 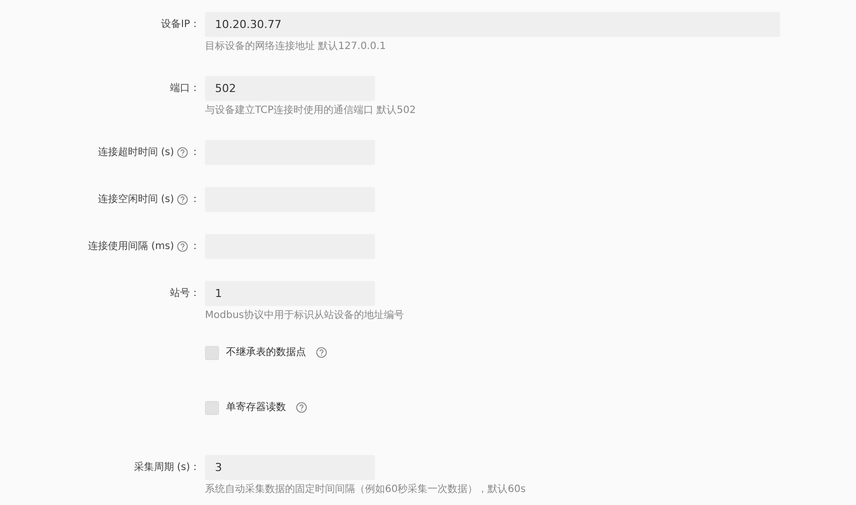 What do you see at coordinates (136, 153) in the screenshot?
I see `field-label: 连接超时时间 (s)` at bounding box center [136, 153].